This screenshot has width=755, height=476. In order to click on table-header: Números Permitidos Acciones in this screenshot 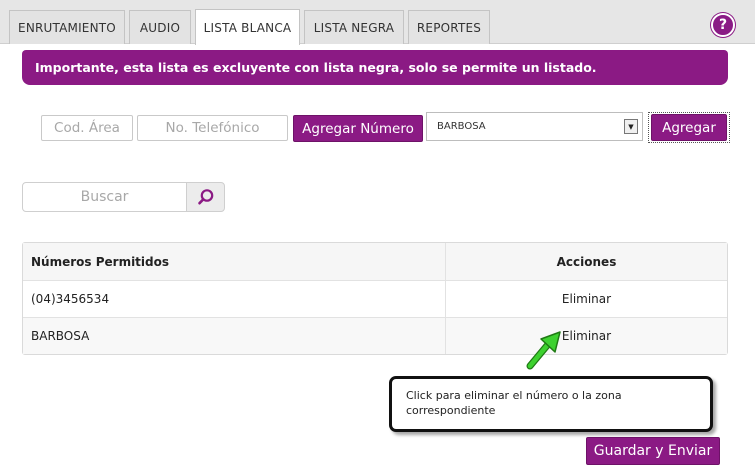, I will do `click(375, 261)`.